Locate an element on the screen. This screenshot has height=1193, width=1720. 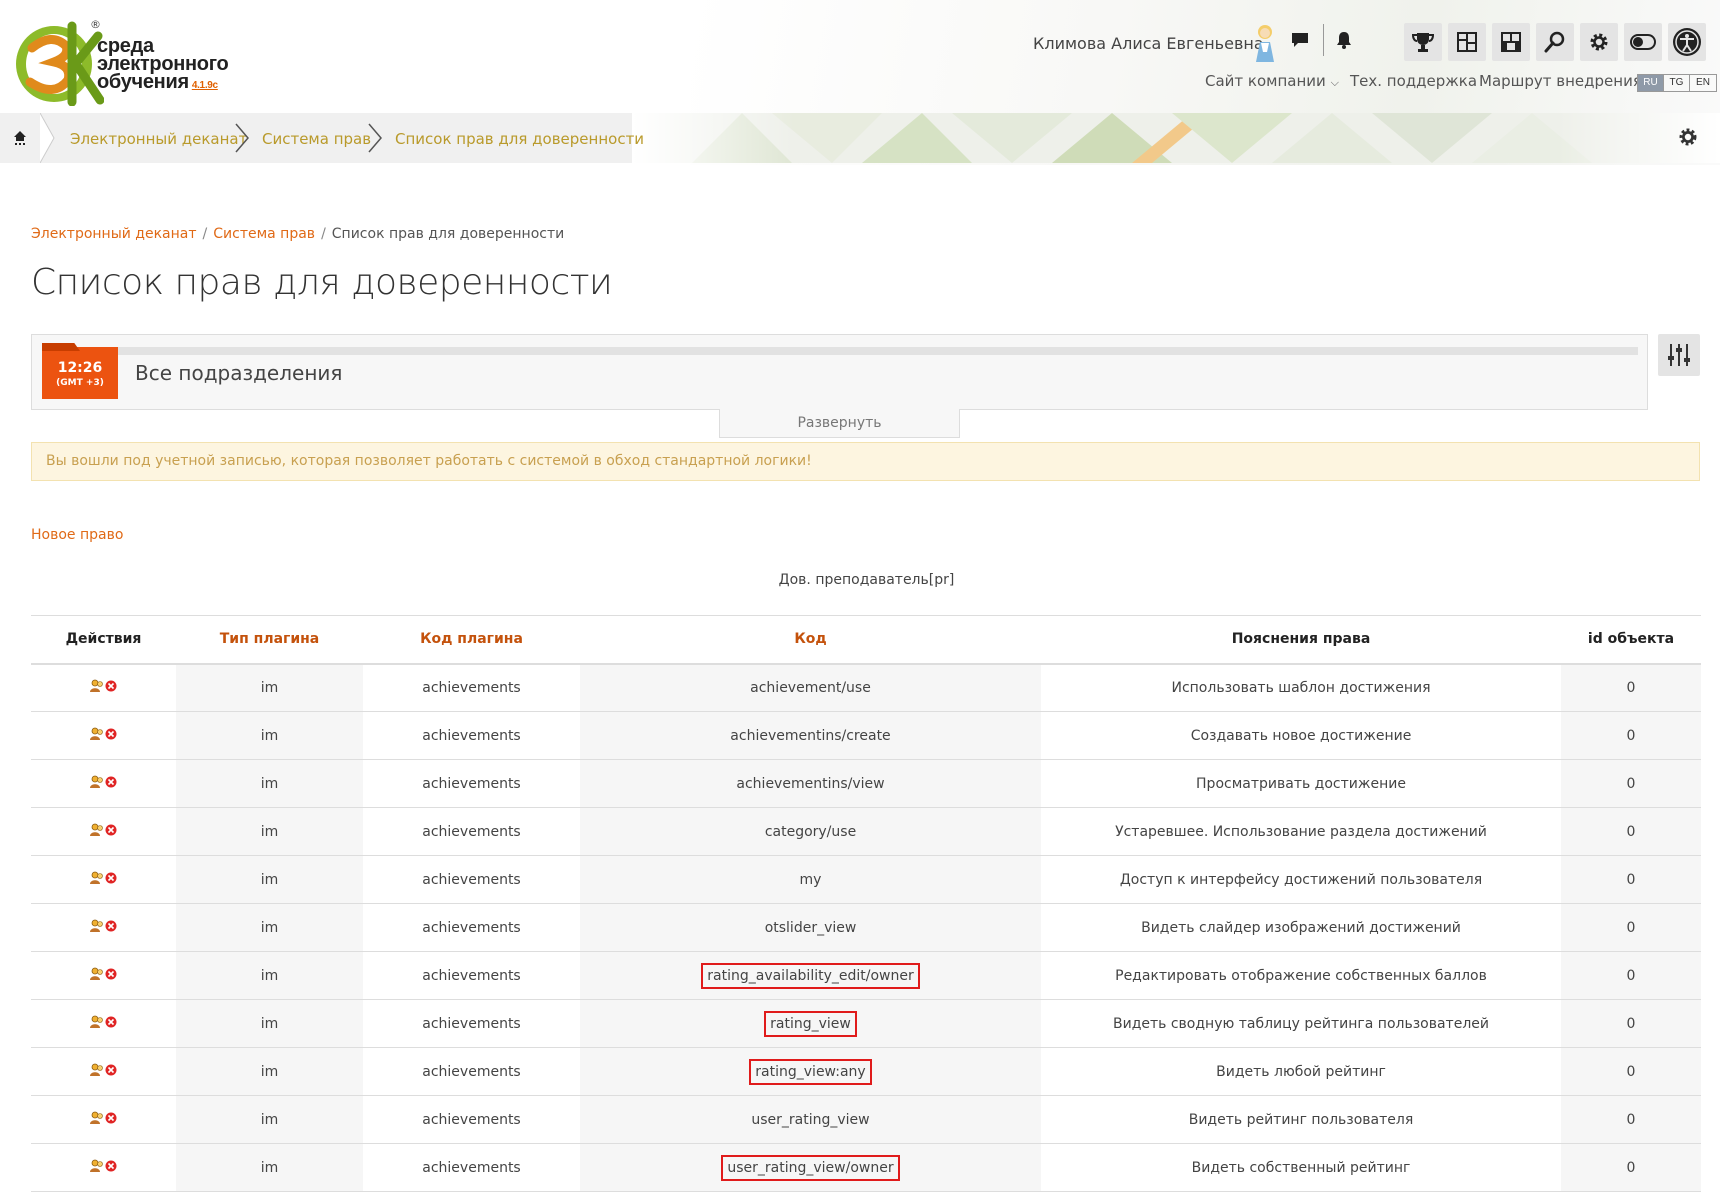
user-name: Климова Алиса Евгеньевна is located at coordinates (1148, 43).